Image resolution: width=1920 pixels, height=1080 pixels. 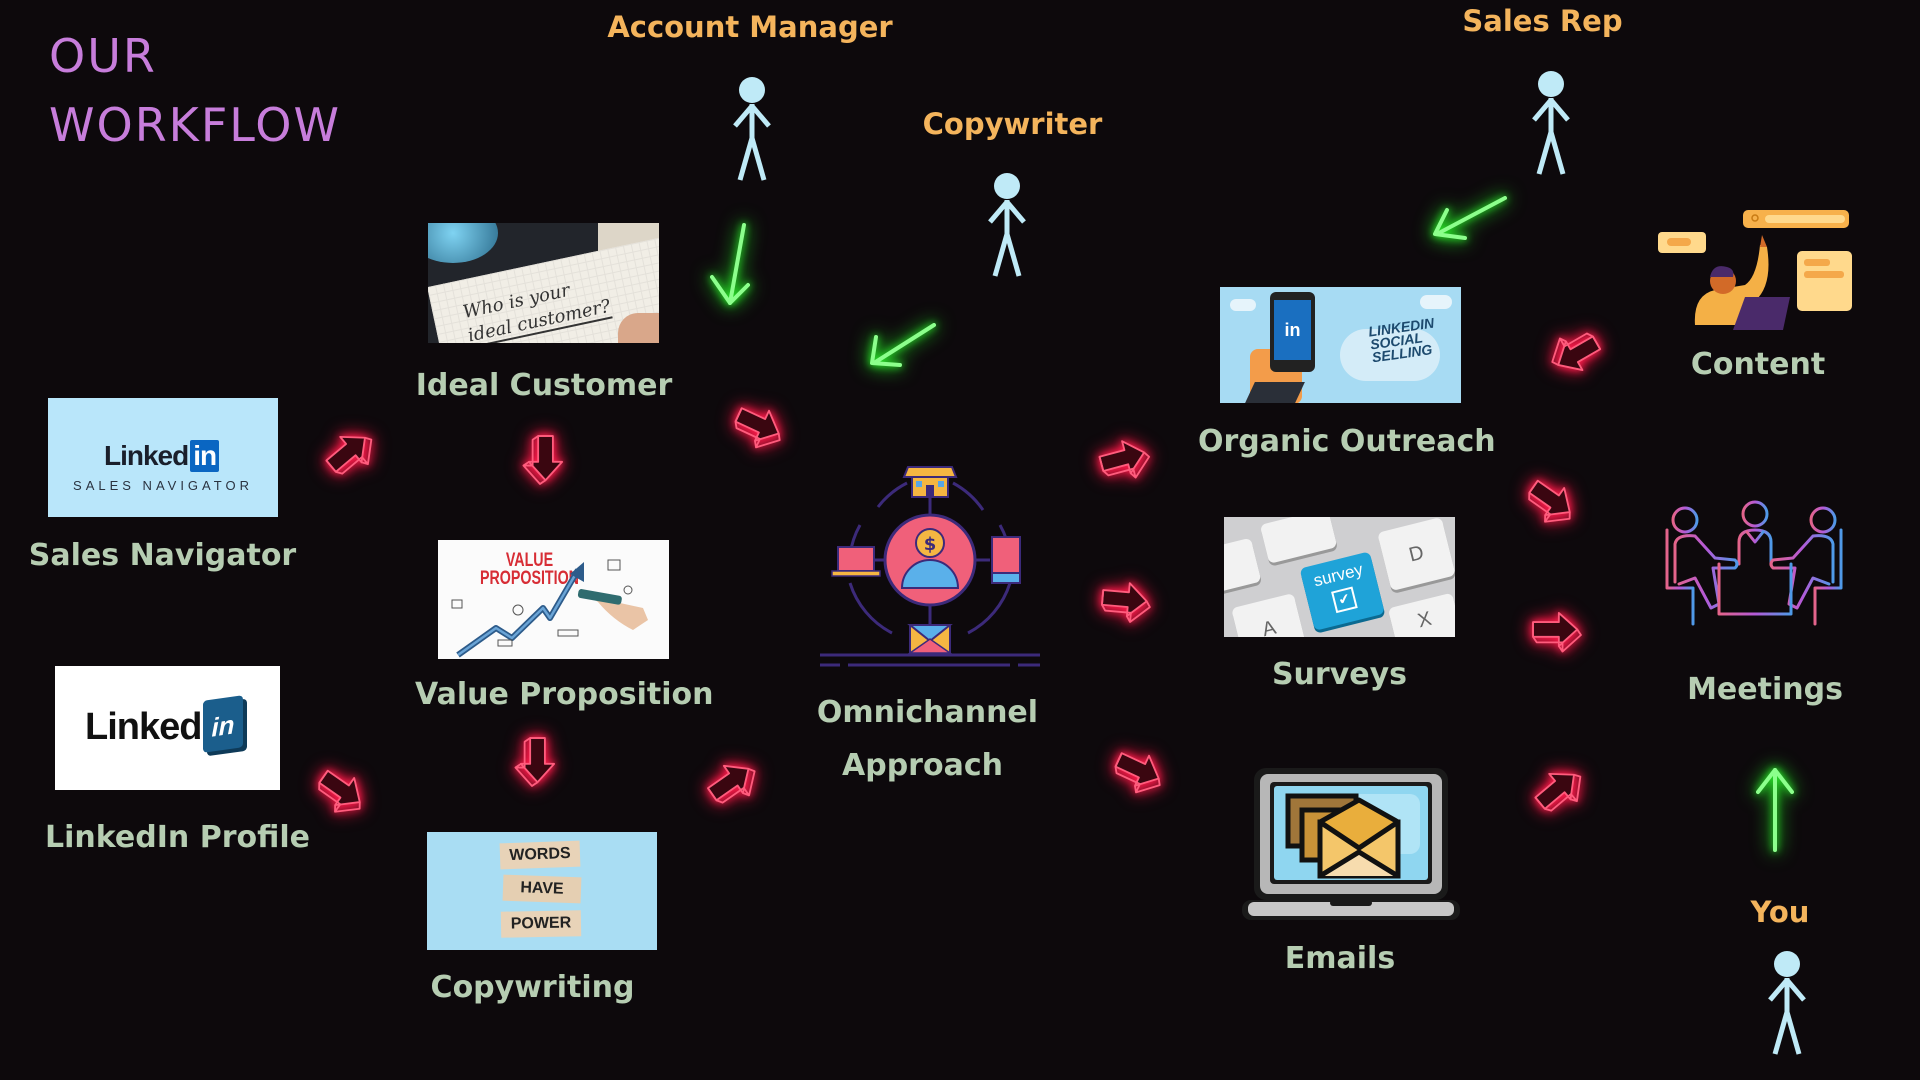 What do you see at coordinates (1351, 844) in the screenshot?
I see `emails-laptop-icon` at bounding box center [1351, 844].